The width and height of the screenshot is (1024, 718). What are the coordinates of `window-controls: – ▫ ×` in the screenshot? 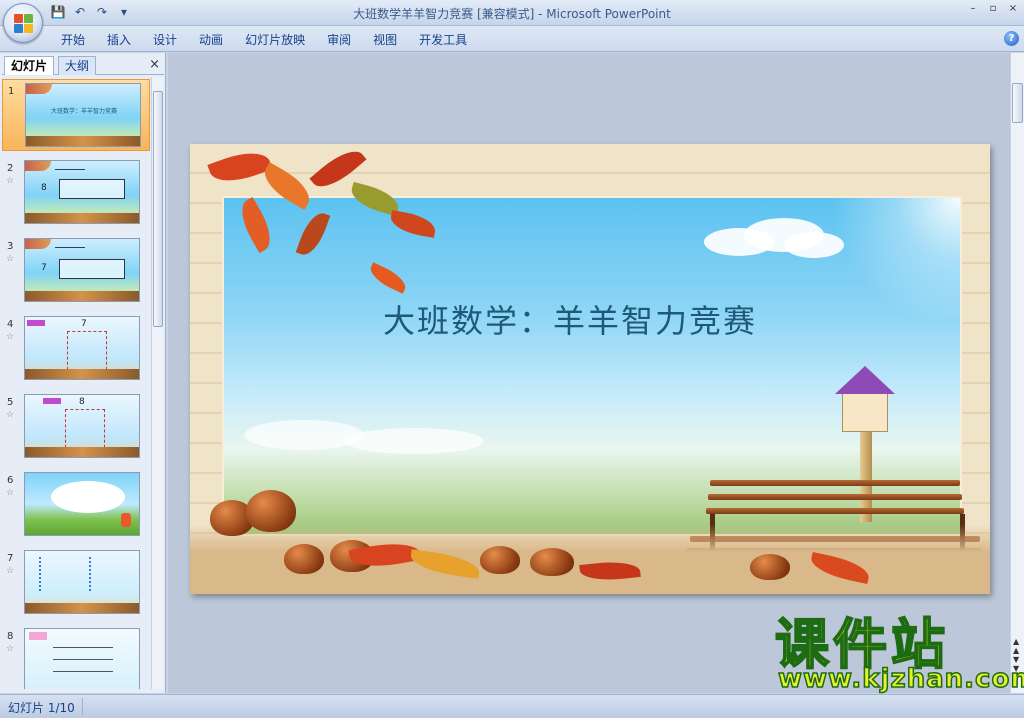 It's located at (993, 9).